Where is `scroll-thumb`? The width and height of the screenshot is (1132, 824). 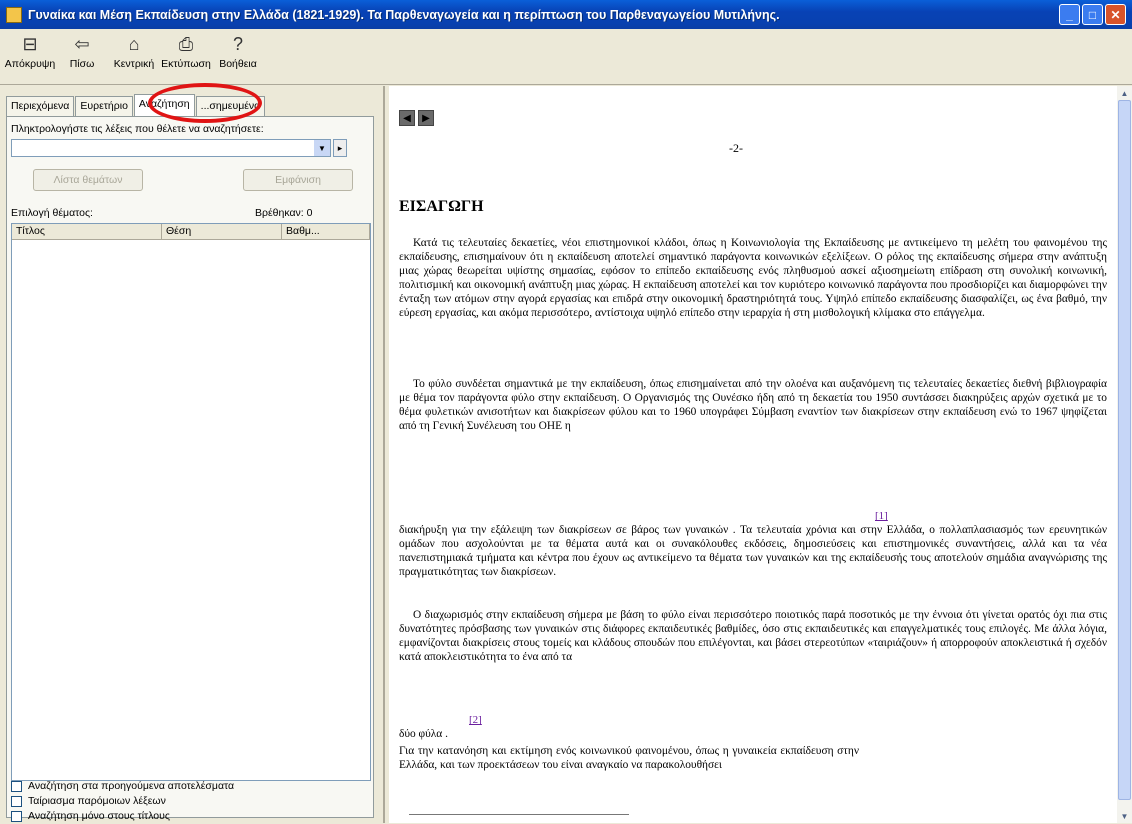
scroll-thumb is located at coordinates (1124, 450).